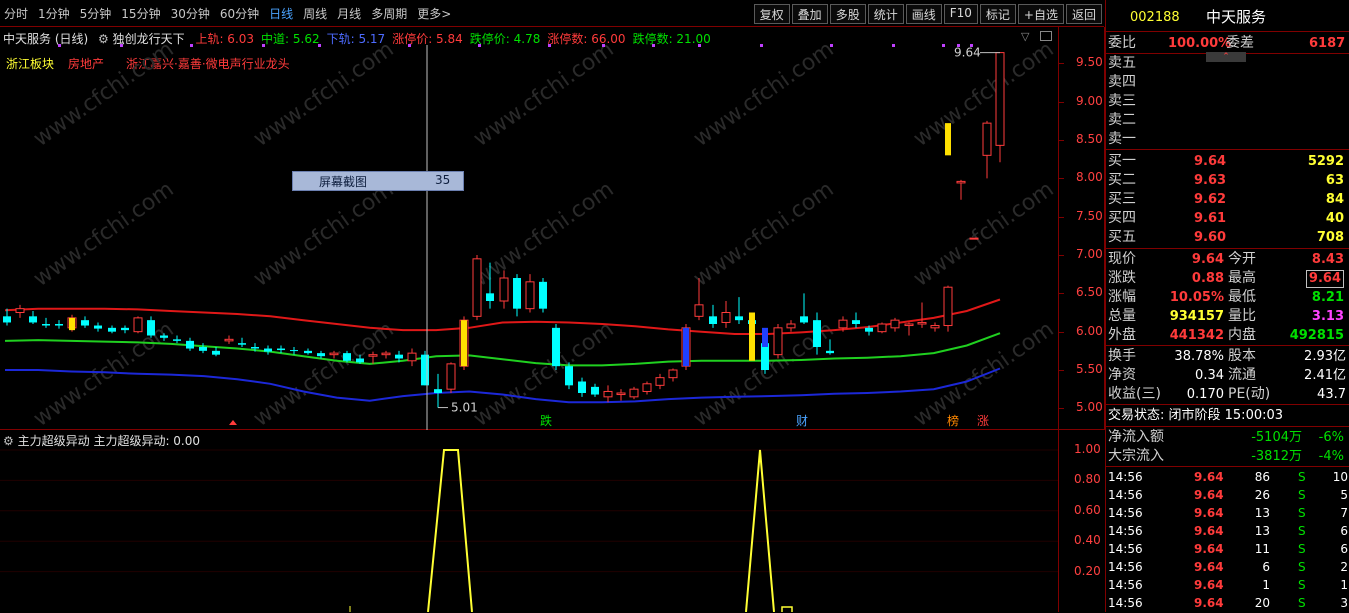  Describe the element at coordinates (1210, 237) in the screenshot. I see `buy-price: 9.60` at that location.